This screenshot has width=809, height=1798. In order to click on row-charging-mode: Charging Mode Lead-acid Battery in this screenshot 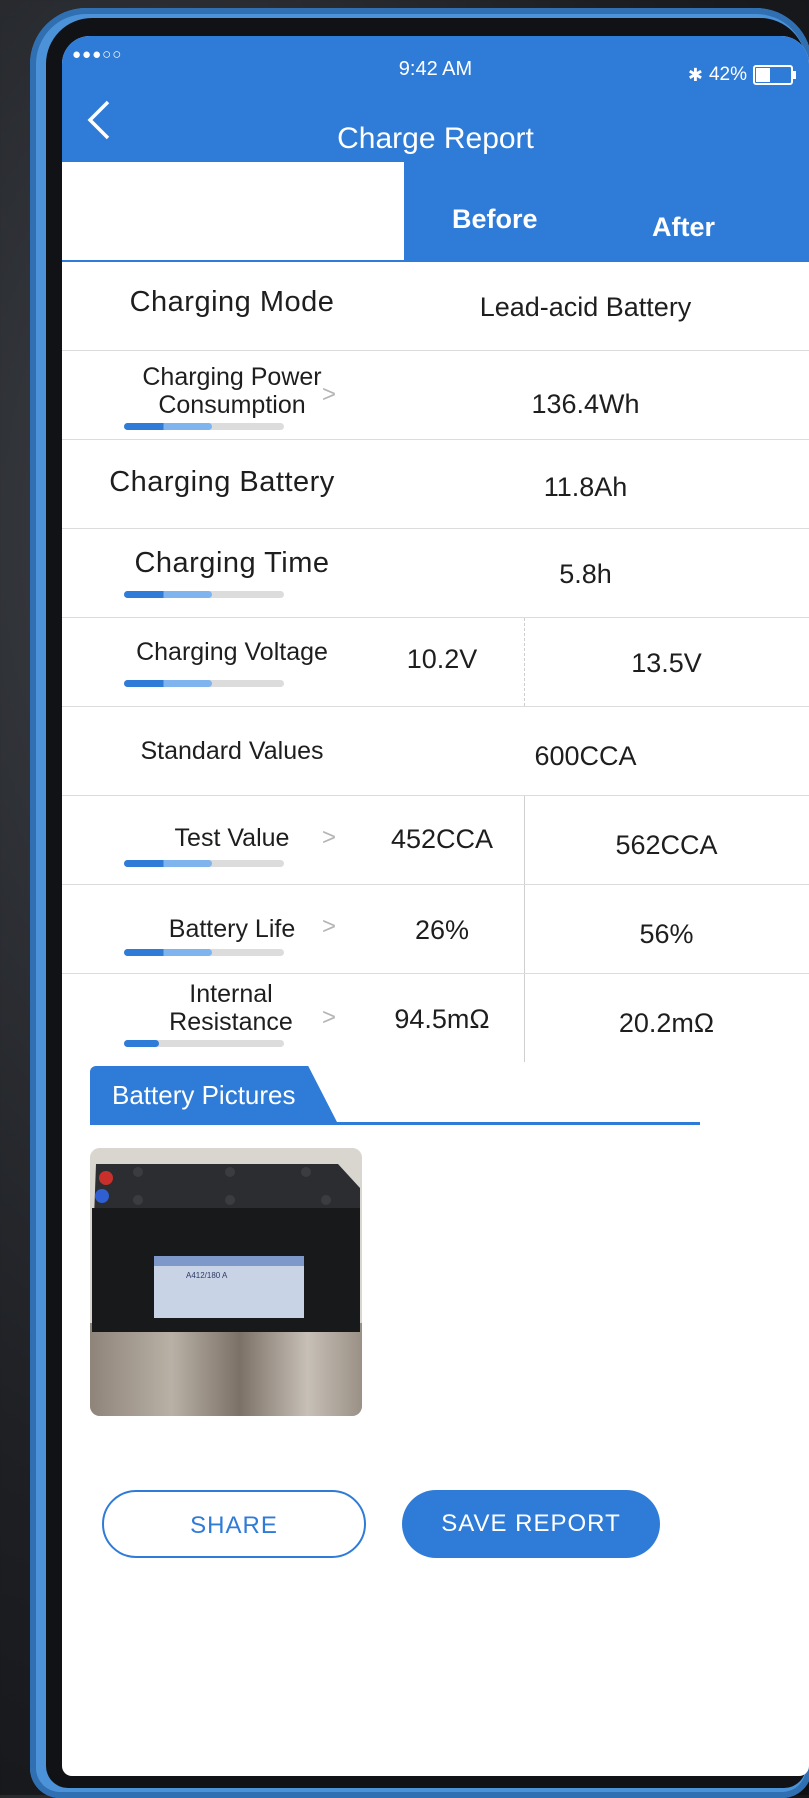, I will do `click(435, 306)`.